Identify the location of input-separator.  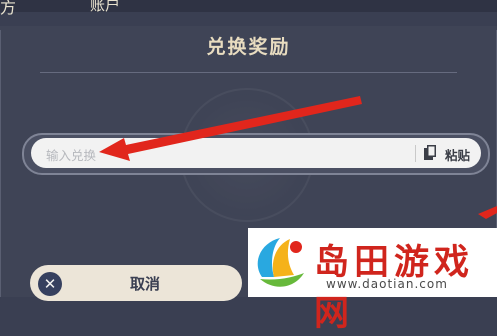
(415, 153).